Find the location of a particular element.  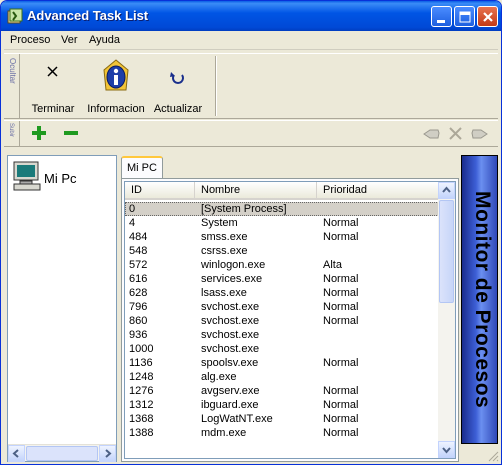

resize-grip-icon is located at coordinates (493, 456).